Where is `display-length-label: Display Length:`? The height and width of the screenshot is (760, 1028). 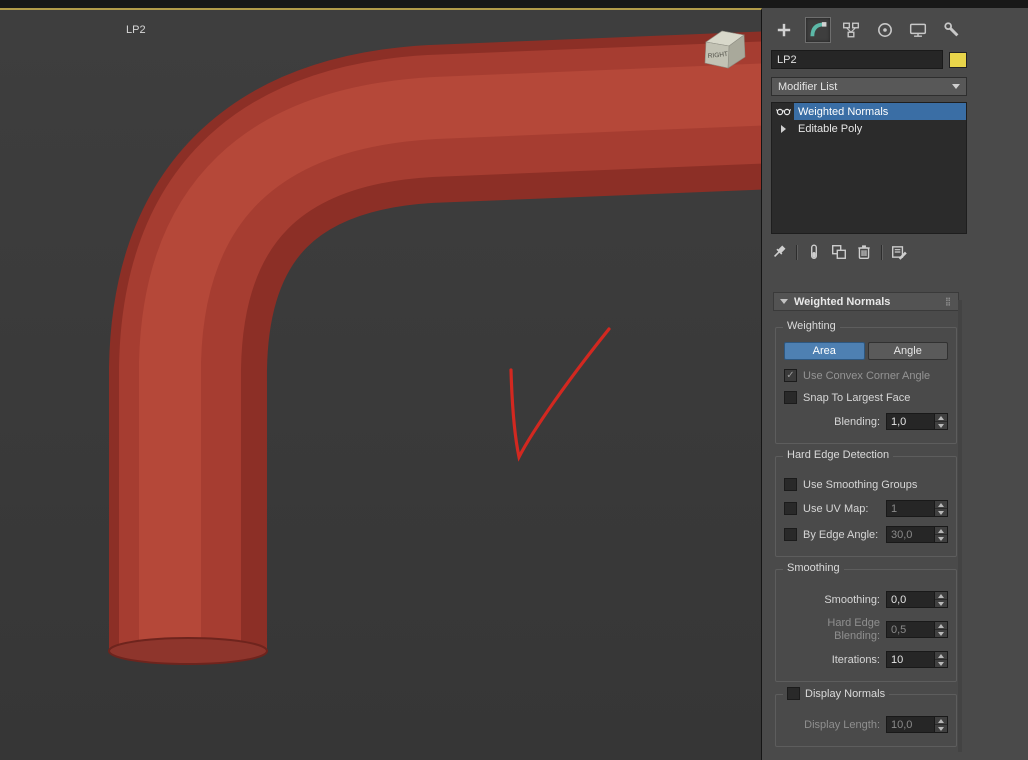 display-length-label: Display Length: is located at coordinates (842, 724).